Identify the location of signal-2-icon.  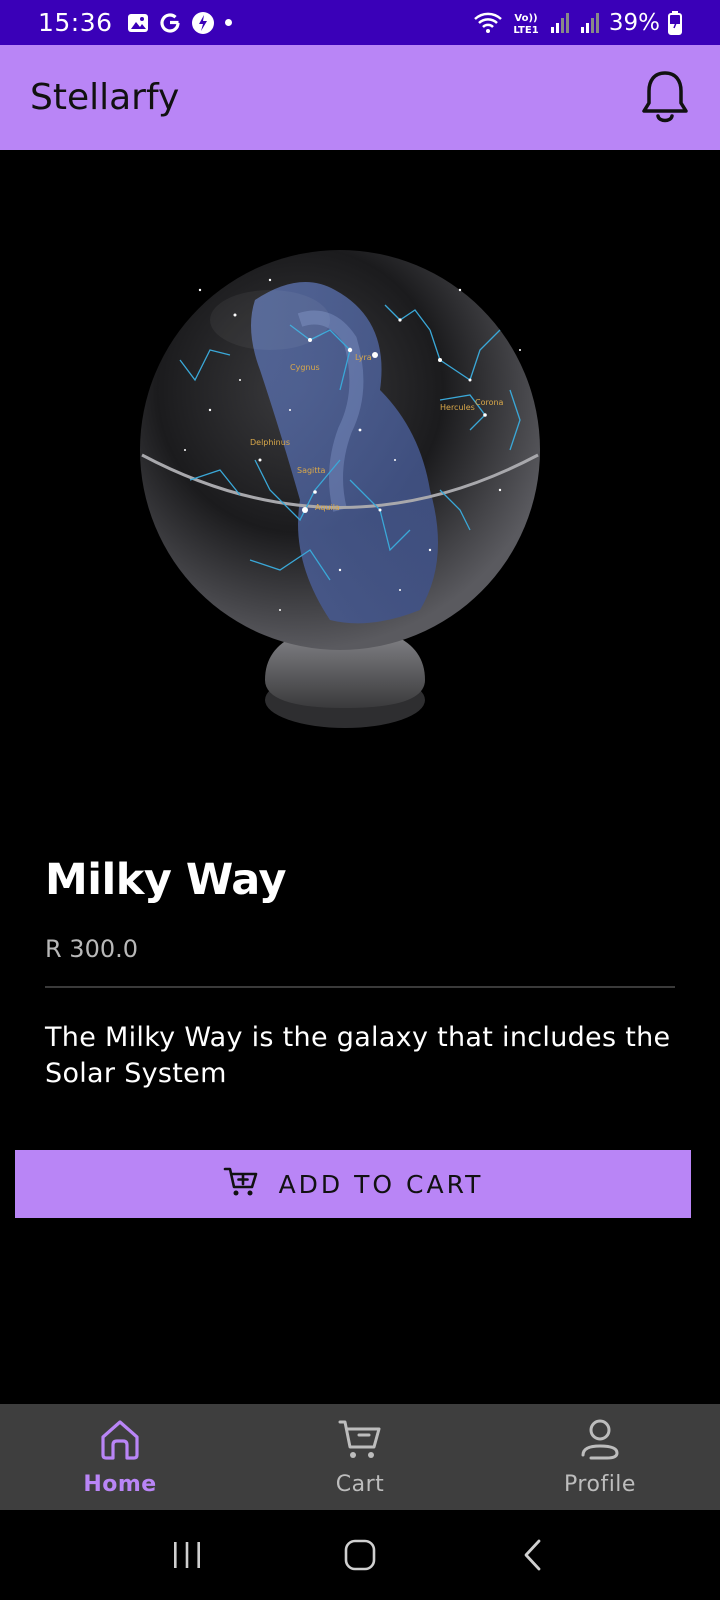
(590, 23).